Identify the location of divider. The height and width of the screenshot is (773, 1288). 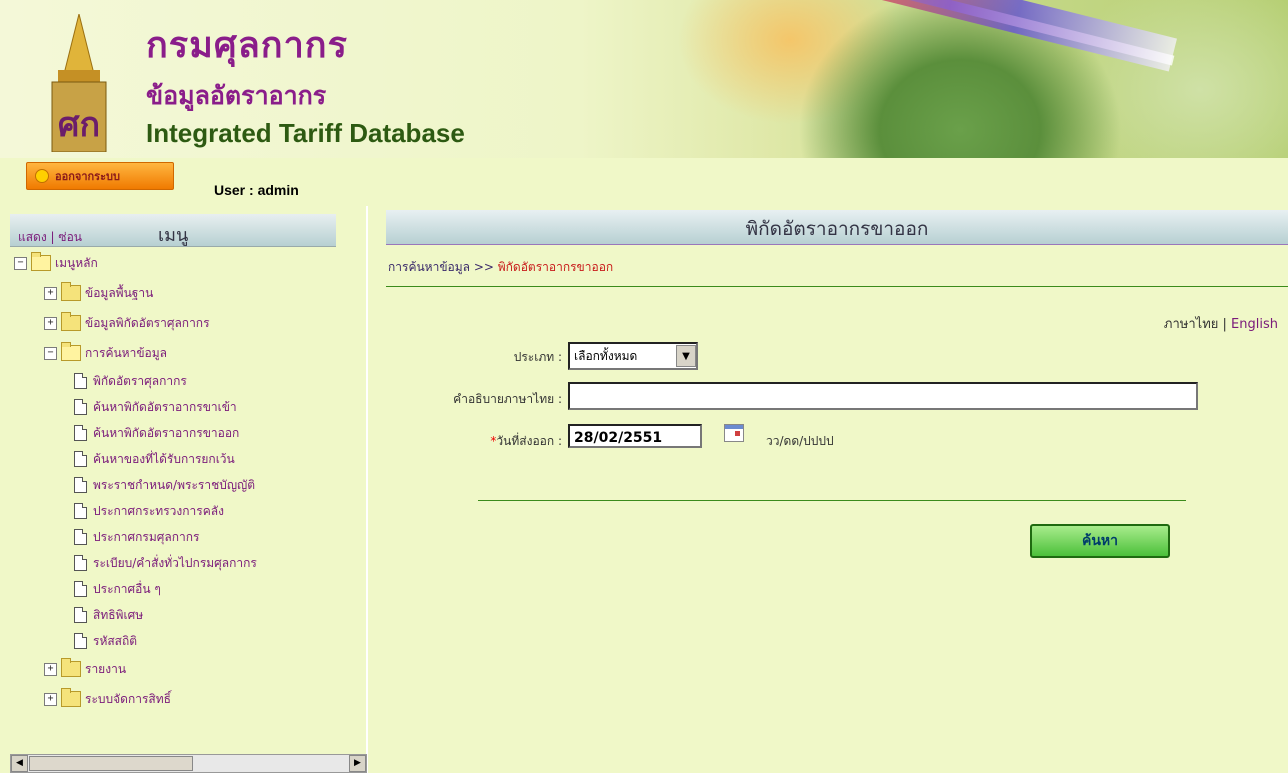
(837, 286).